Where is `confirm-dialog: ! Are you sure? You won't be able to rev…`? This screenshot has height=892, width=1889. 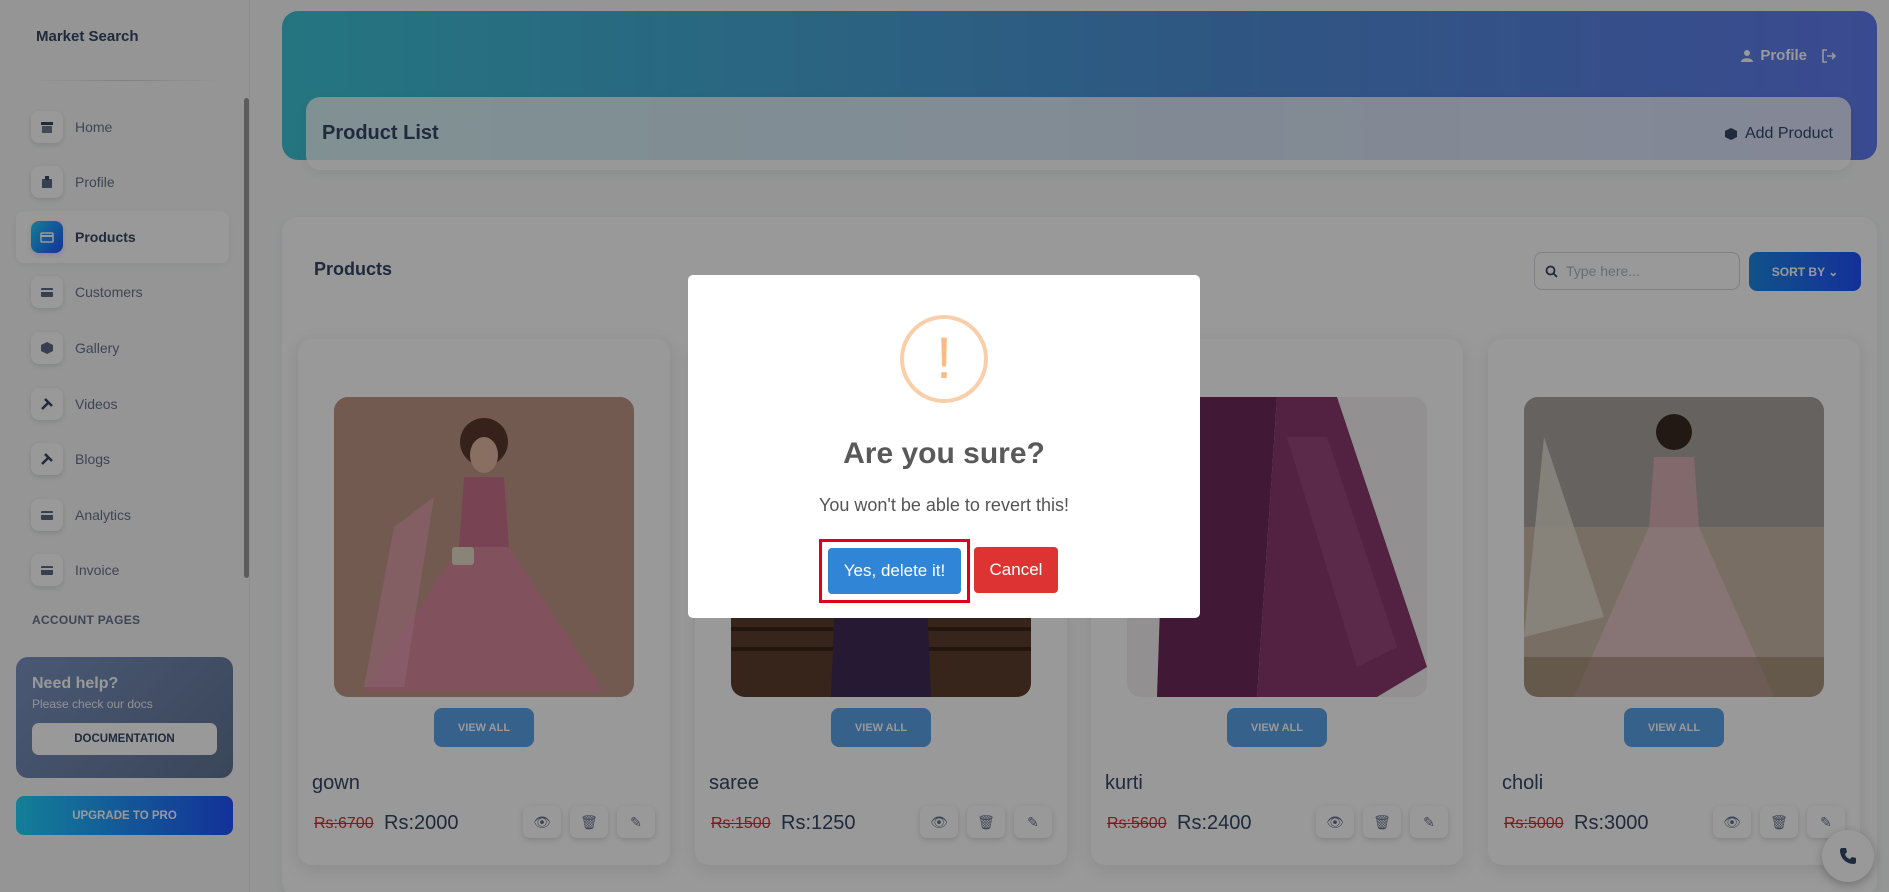 confirm-dialog: ! Are you sure? You won't be able to rev… is located at coordinates (944, 446).